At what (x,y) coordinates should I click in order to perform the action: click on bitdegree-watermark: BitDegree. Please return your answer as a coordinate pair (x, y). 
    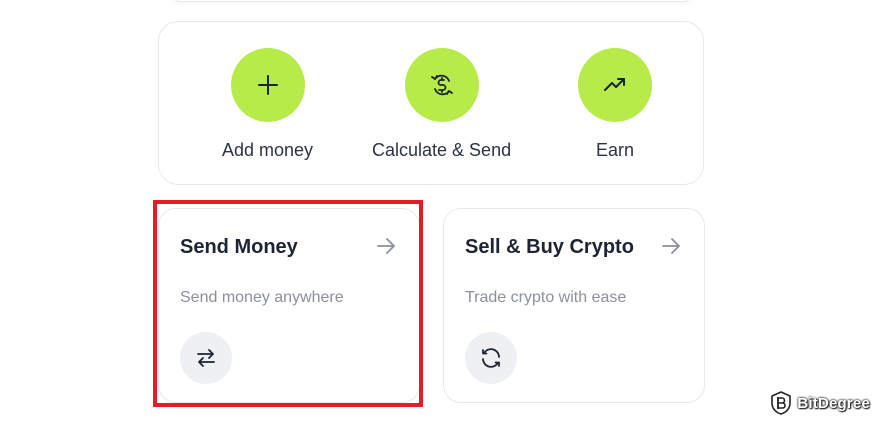
    Looking at the image, I should click on (820, 403).